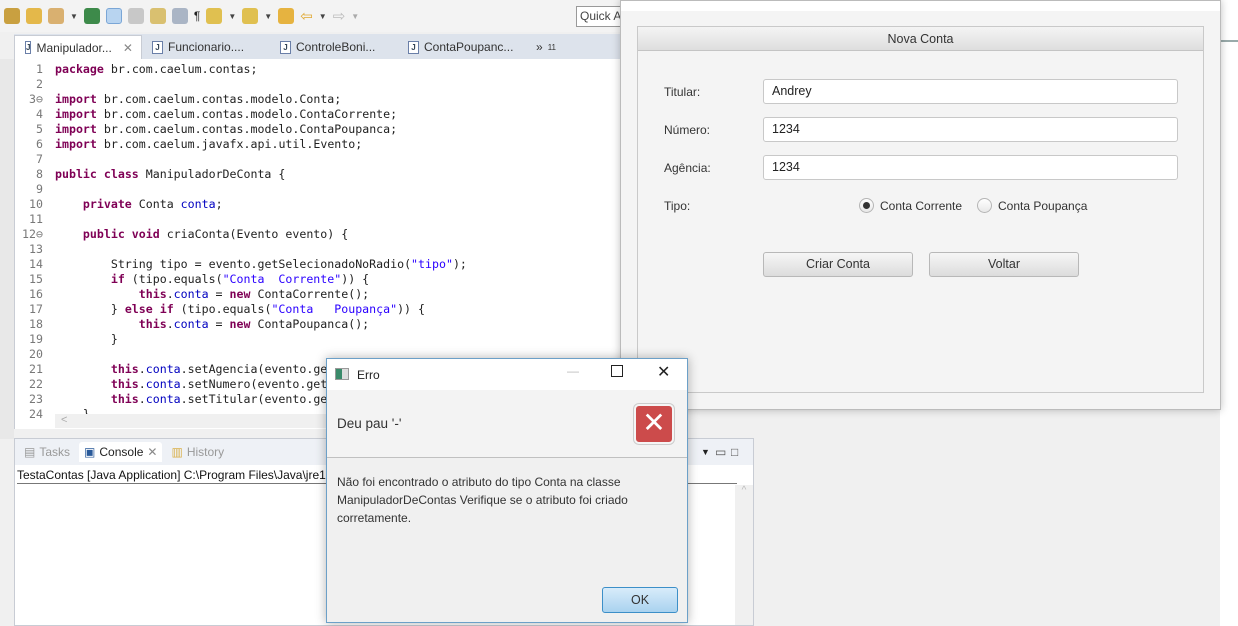 The width and height of the screenshot is (1238, 626). Describe the element at coordinates (36, 204) in the screenshot. I see `line-number: 10` at that location.